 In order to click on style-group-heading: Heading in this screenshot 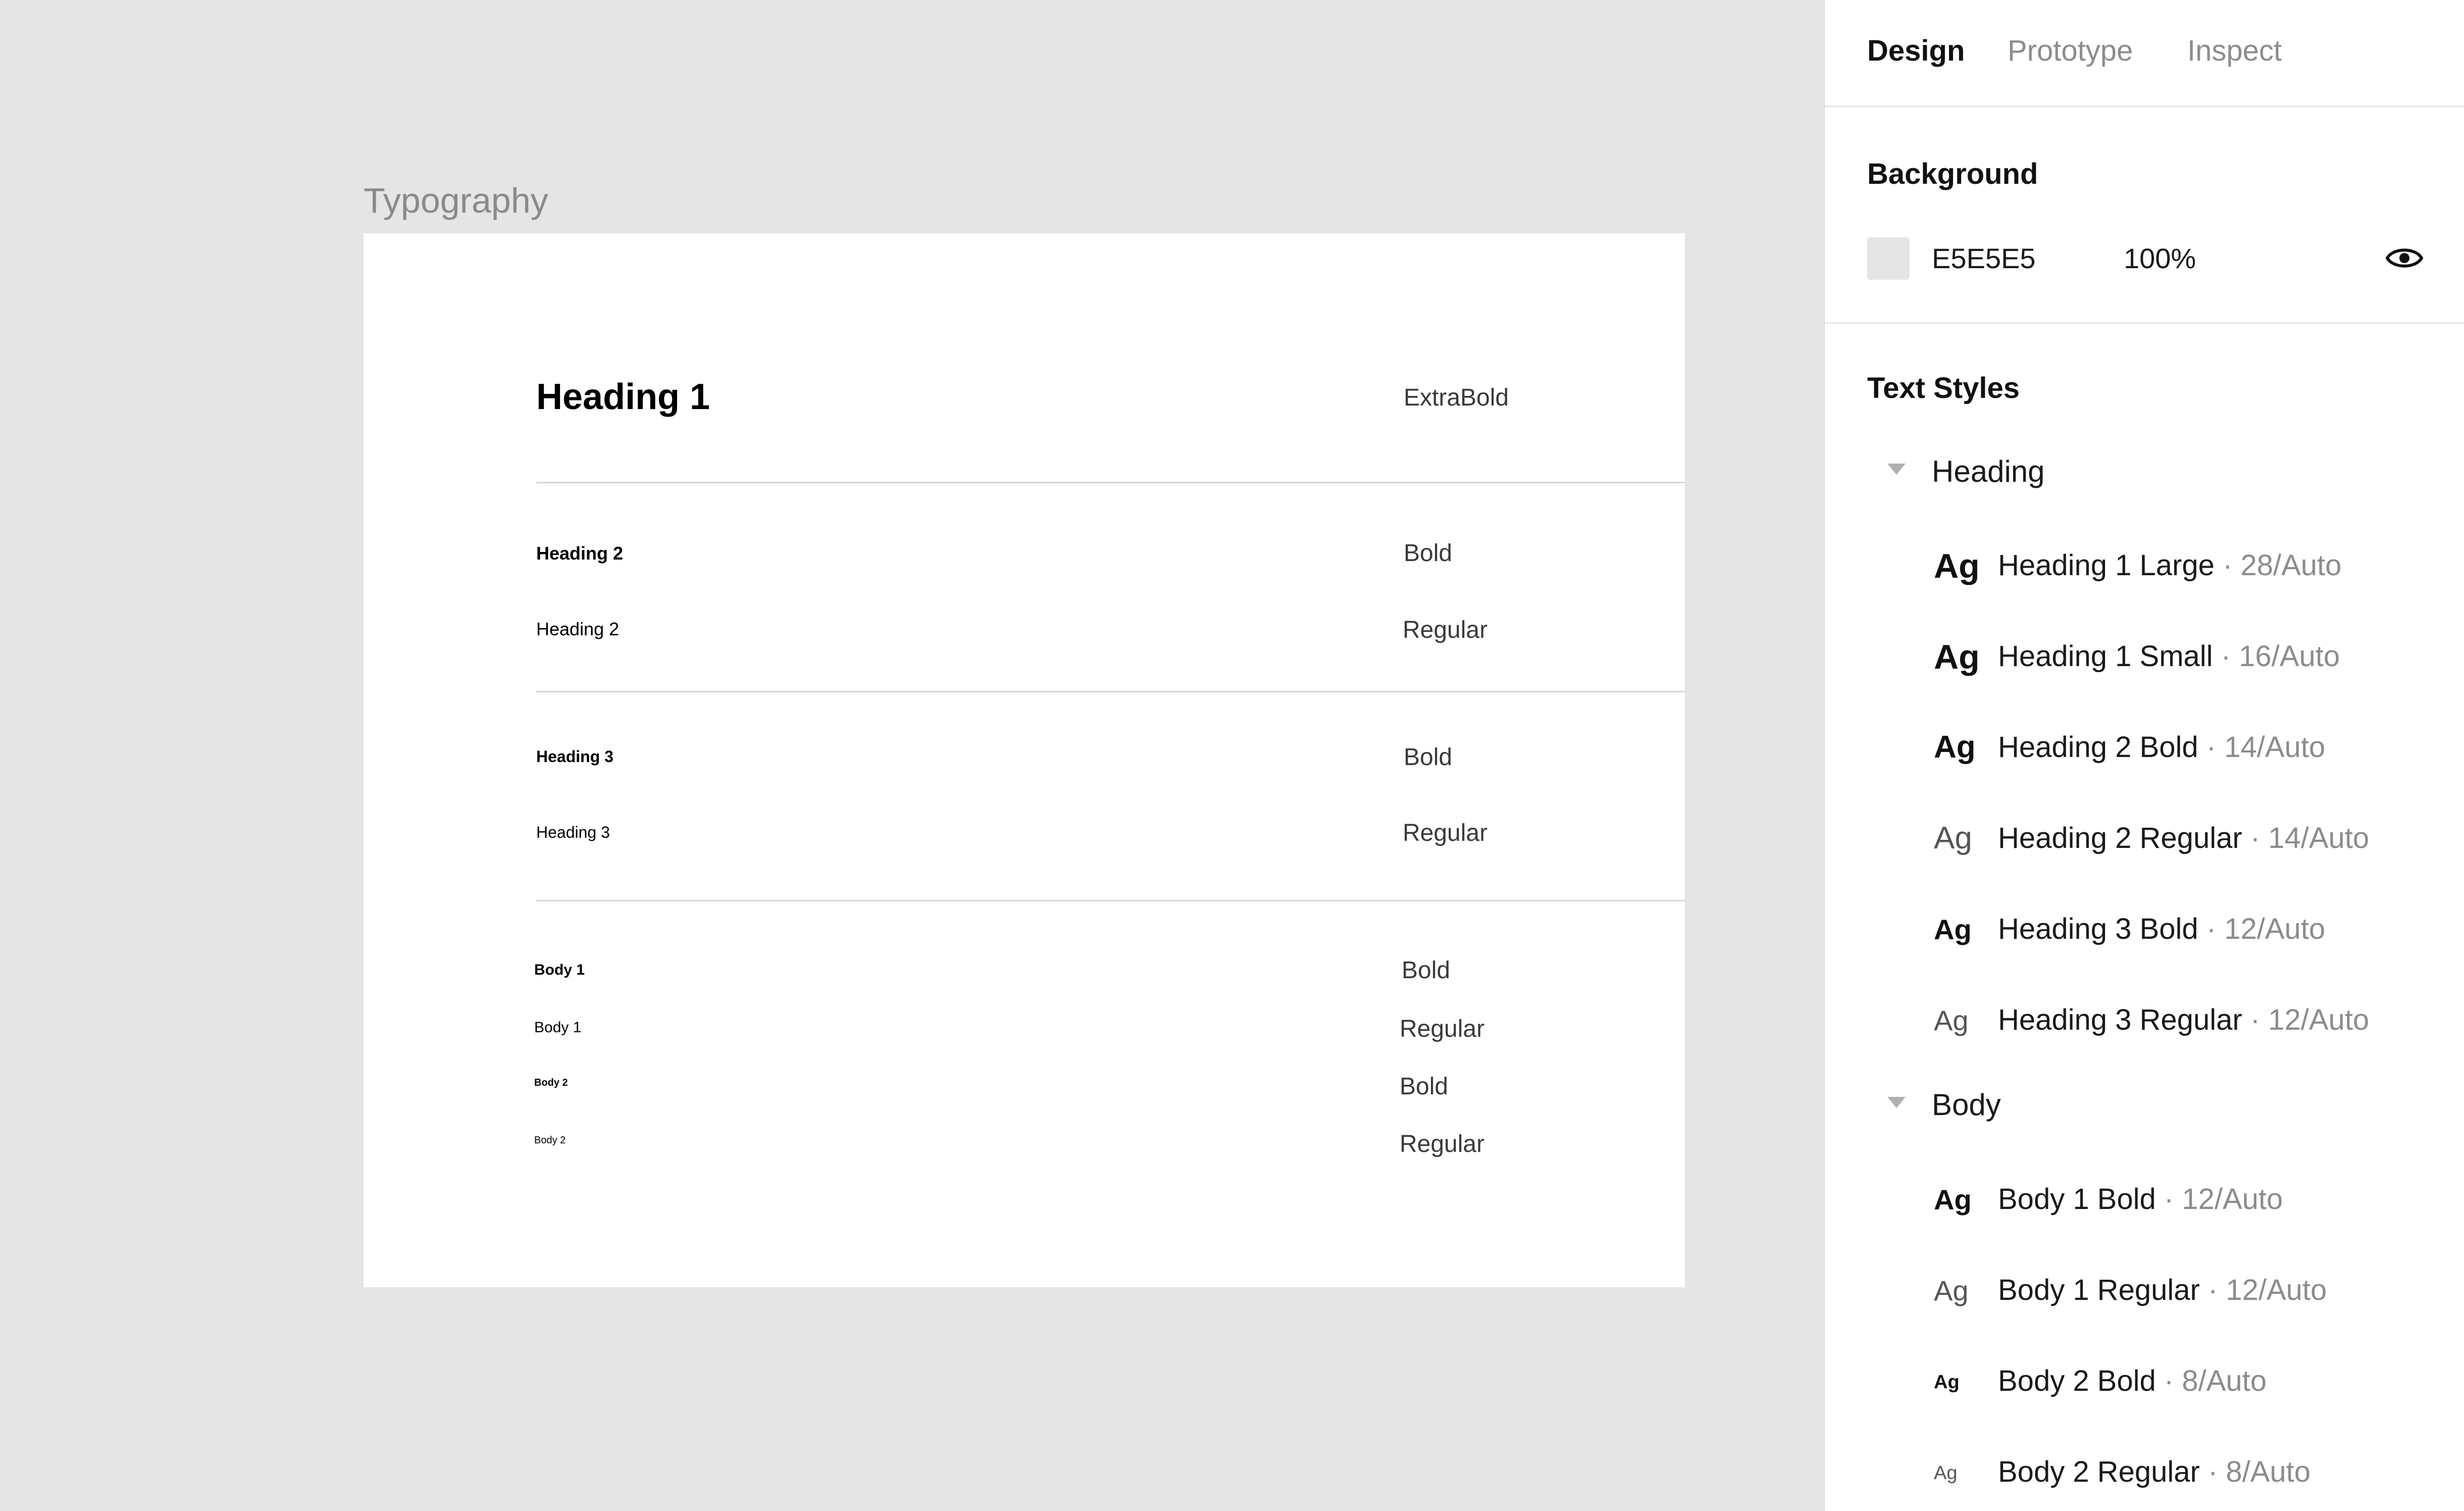, I will do `click(2145, 471)`.